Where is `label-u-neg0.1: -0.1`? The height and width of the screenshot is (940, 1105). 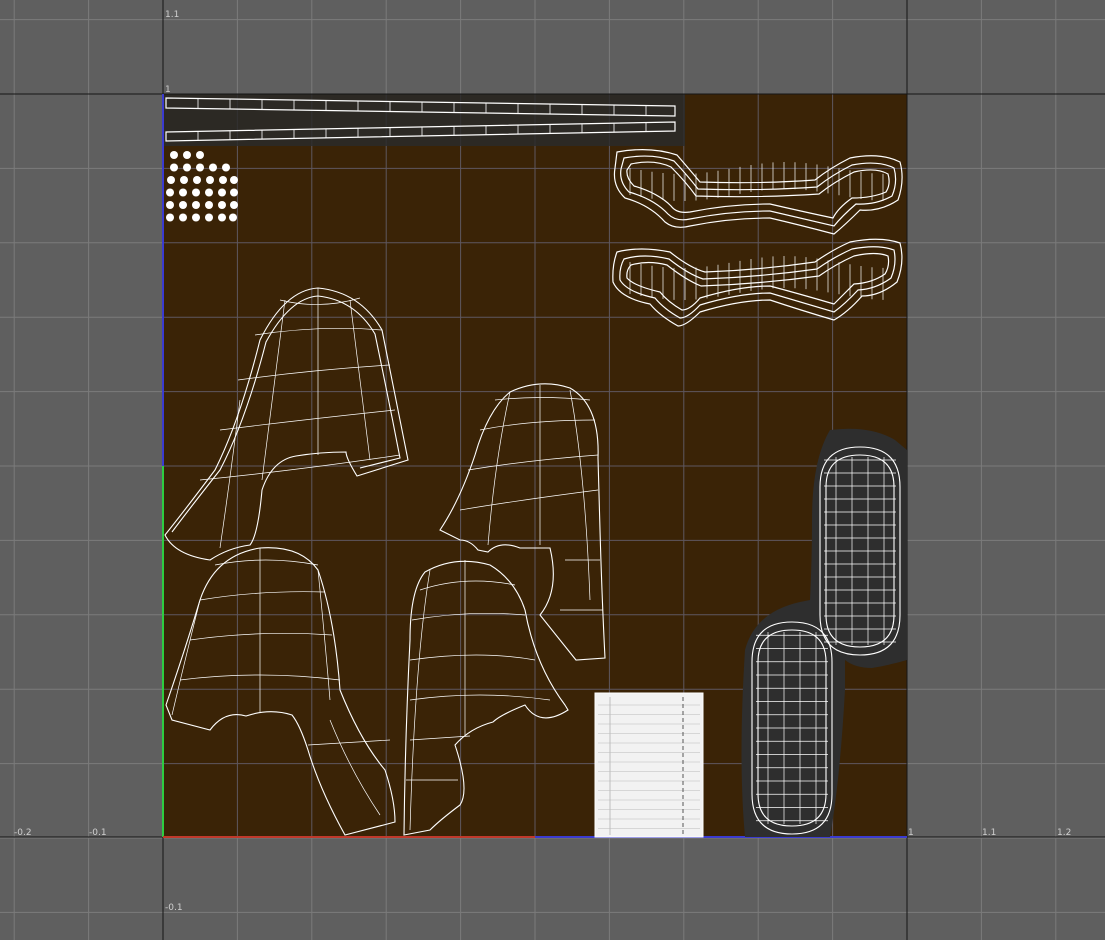
label-u-neg0.1: -0.1 is located at coordinates (98, 833).